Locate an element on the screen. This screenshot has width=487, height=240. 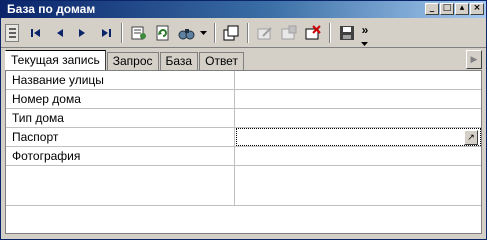
empty-field is located at coordinates (358, 185).